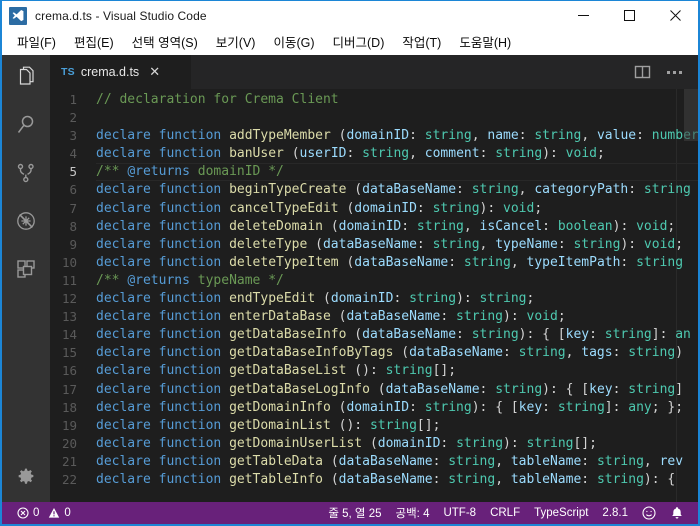 The height and width of the screenshot is (526, 700). I want to click on menu-item-debug: 디버그(D), so click(359, 43).